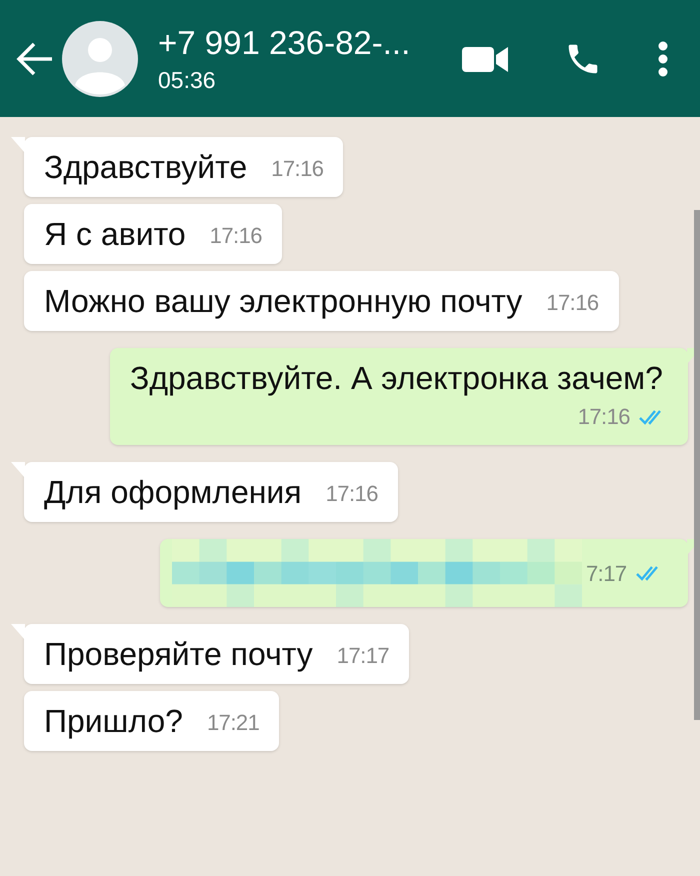 The height and width of the screenshot is (876, 700). Describe the element at coordinates (113, 721) in the screenshot. I see `message-text: Пришло?` at that location.